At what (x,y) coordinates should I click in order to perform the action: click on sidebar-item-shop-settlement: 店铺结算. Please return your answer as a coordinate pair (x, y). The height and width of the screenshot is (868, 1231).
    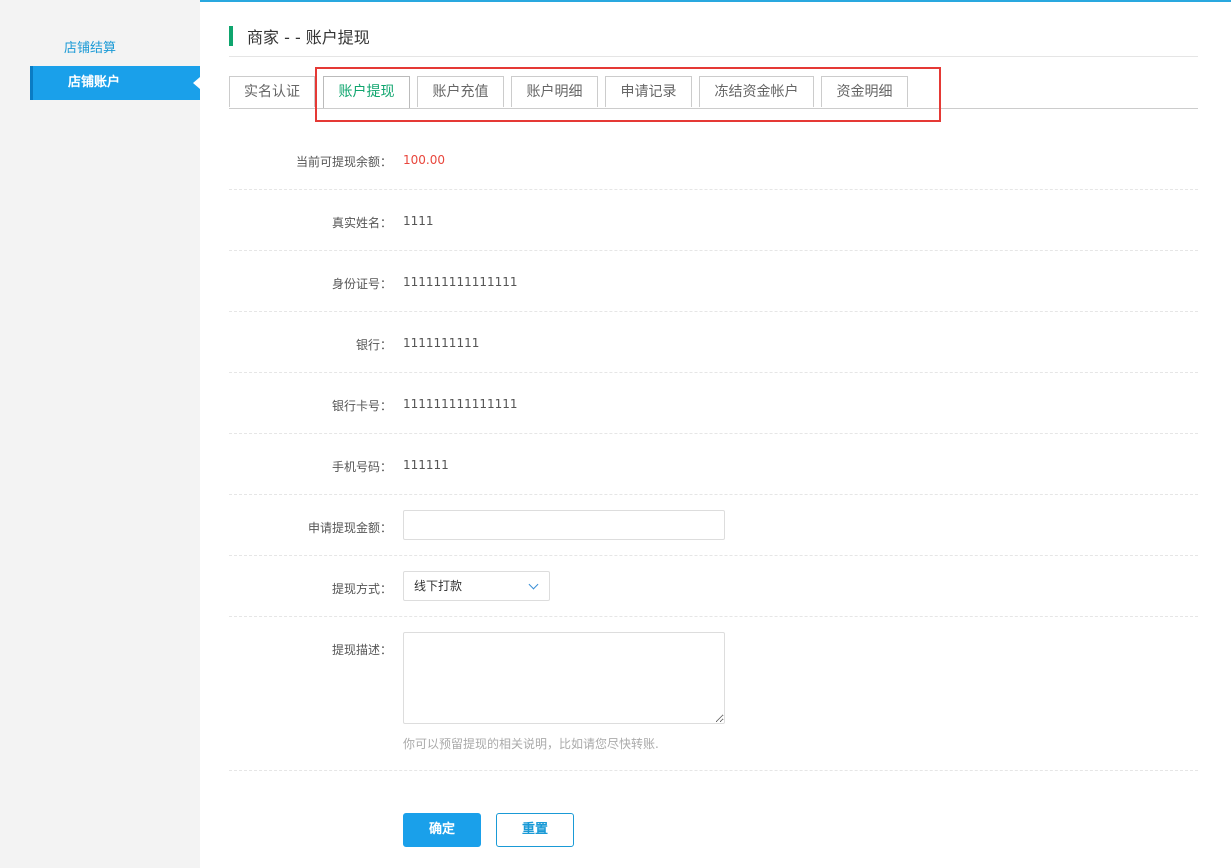
    Looking at the image, I should click on (115, 49).